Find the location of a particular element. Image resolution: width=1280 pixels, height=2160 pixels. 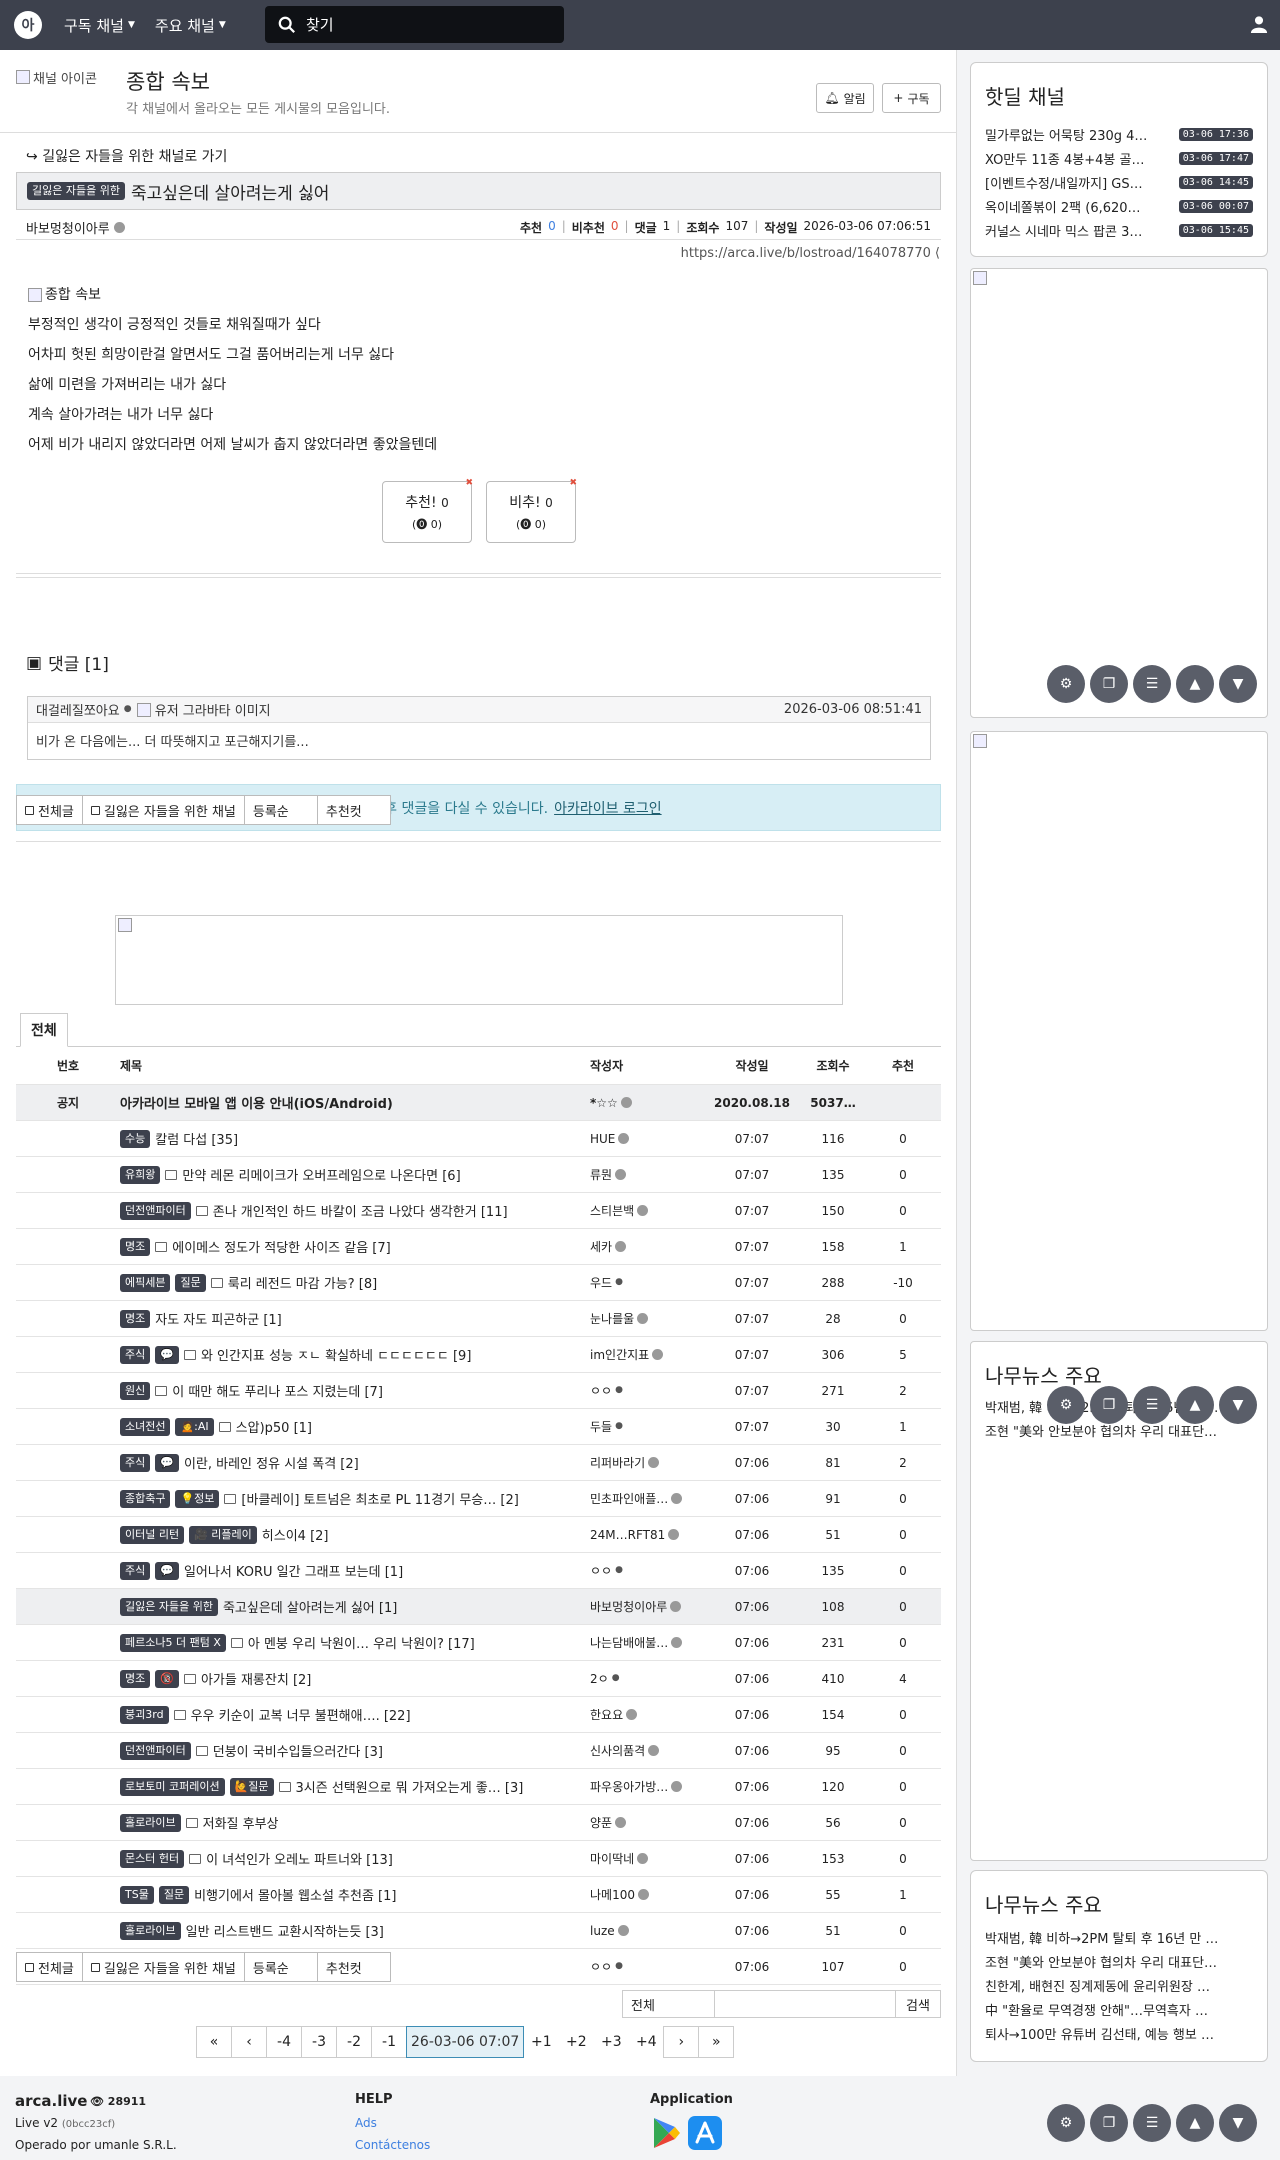

tab-all-posts: 전체글 is located at coordinates (49, 810).